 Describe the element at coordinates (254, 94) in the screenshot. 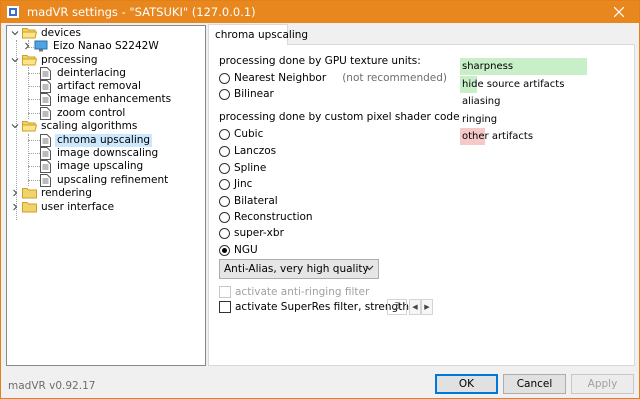

I see `radio-label: Bilinear` at that location.